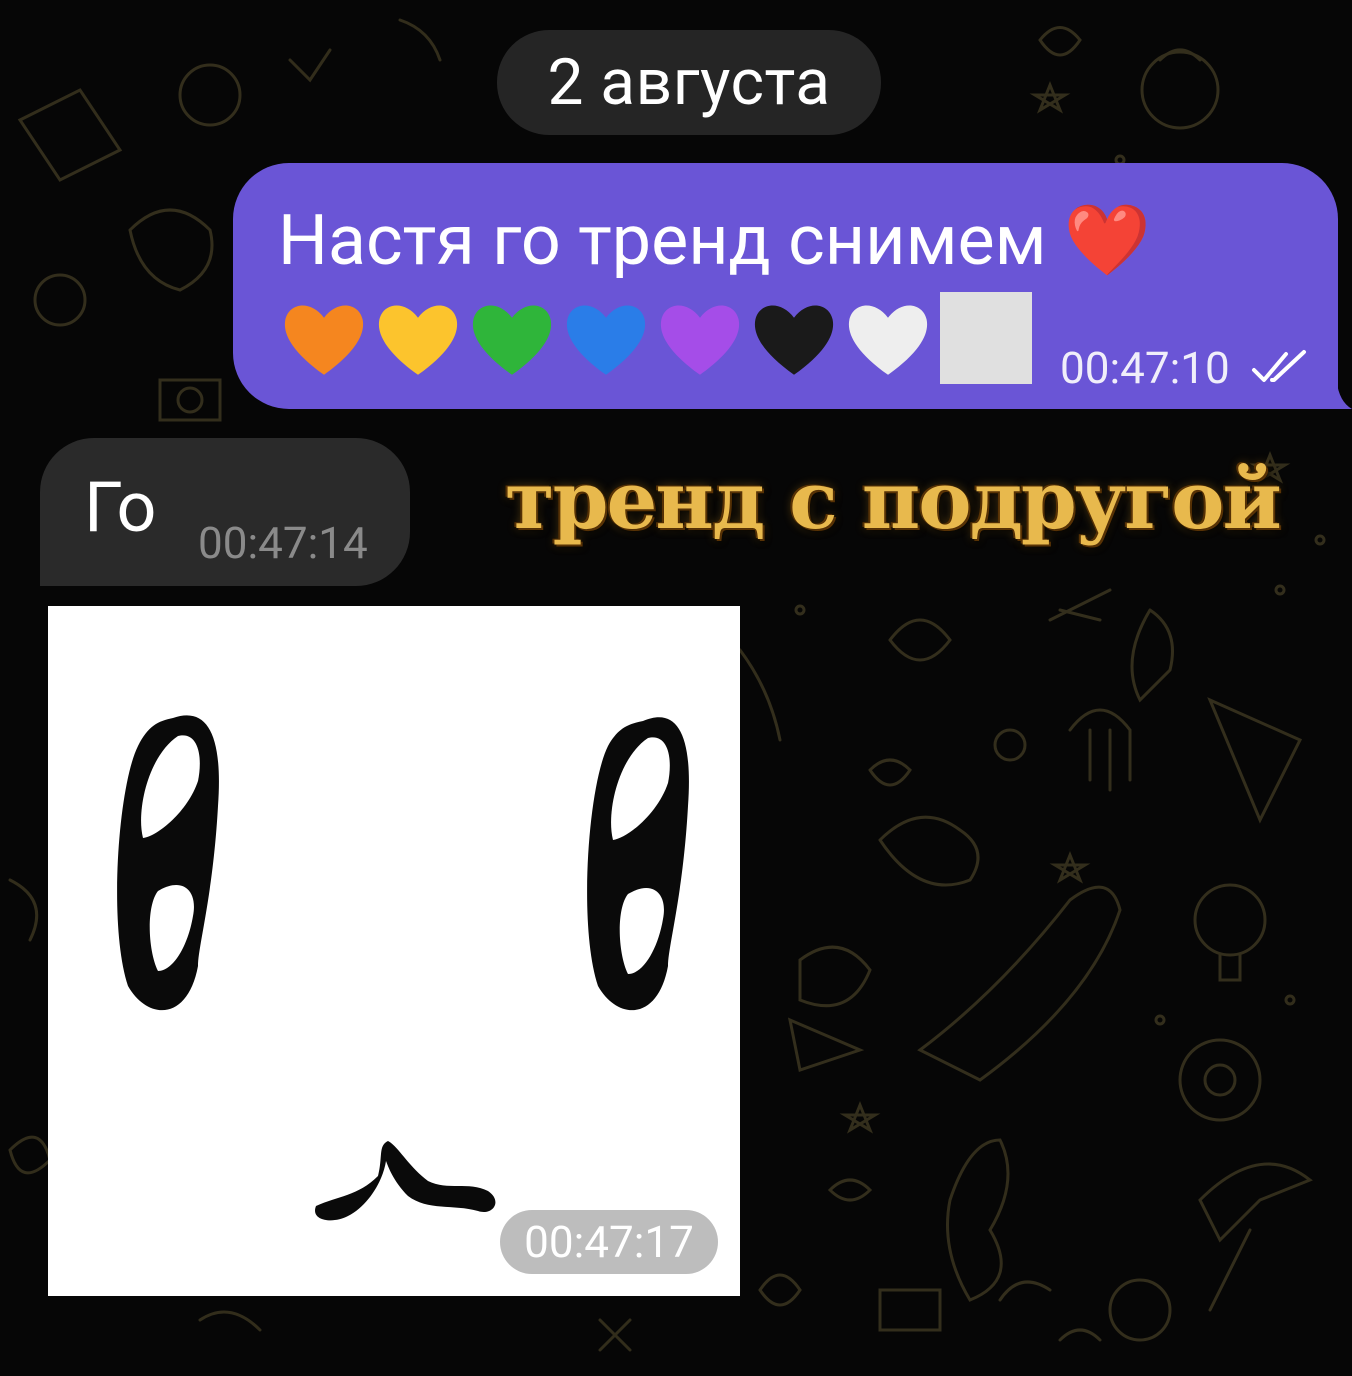  What do you see at coordinates (893, 500) in the screenshot?
I see `overlay-caption: тренд с подругой` at bounding box center [893, 500].